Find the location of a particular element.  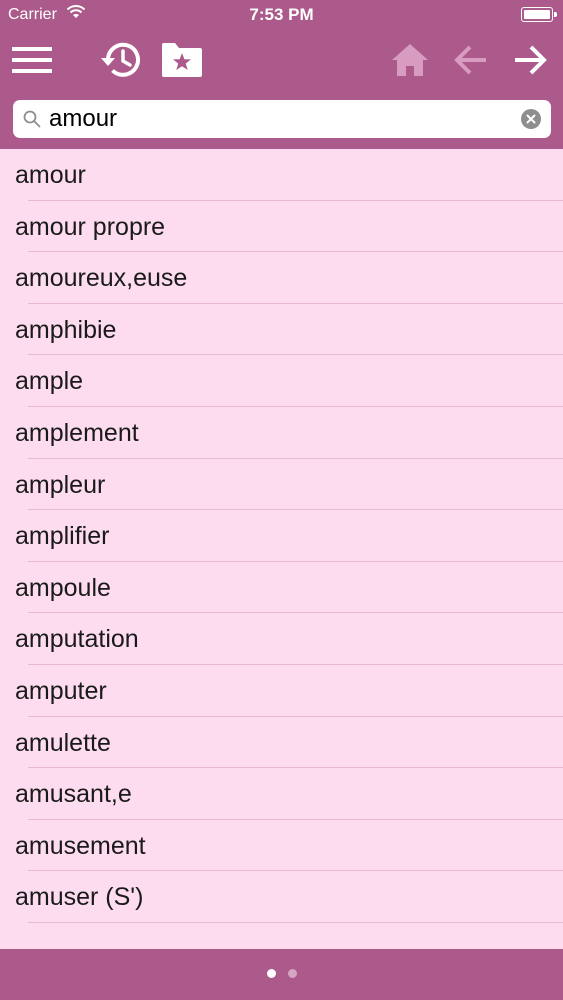

list-item: amputation is located at coordinates (281, 639).